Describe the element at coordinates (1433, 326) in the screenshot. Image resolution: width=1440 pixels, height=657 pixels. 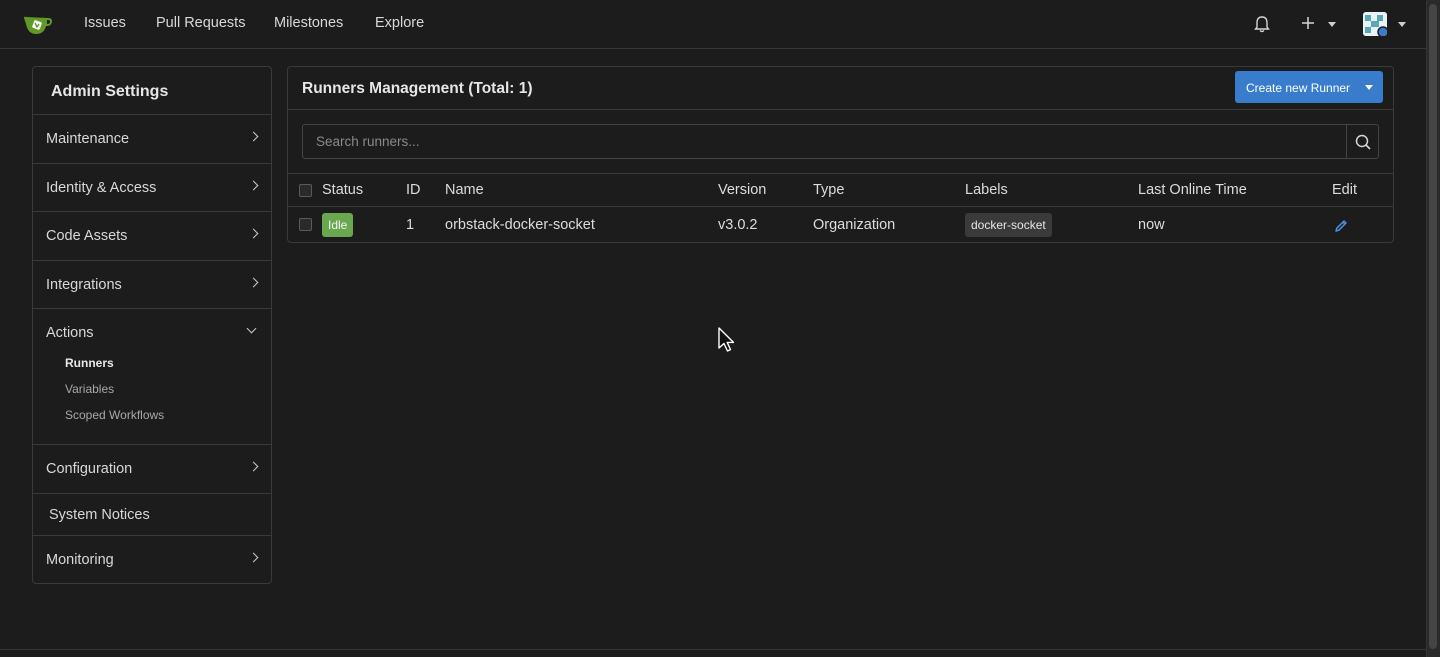
I see `scrollbar-thumb` at that location.